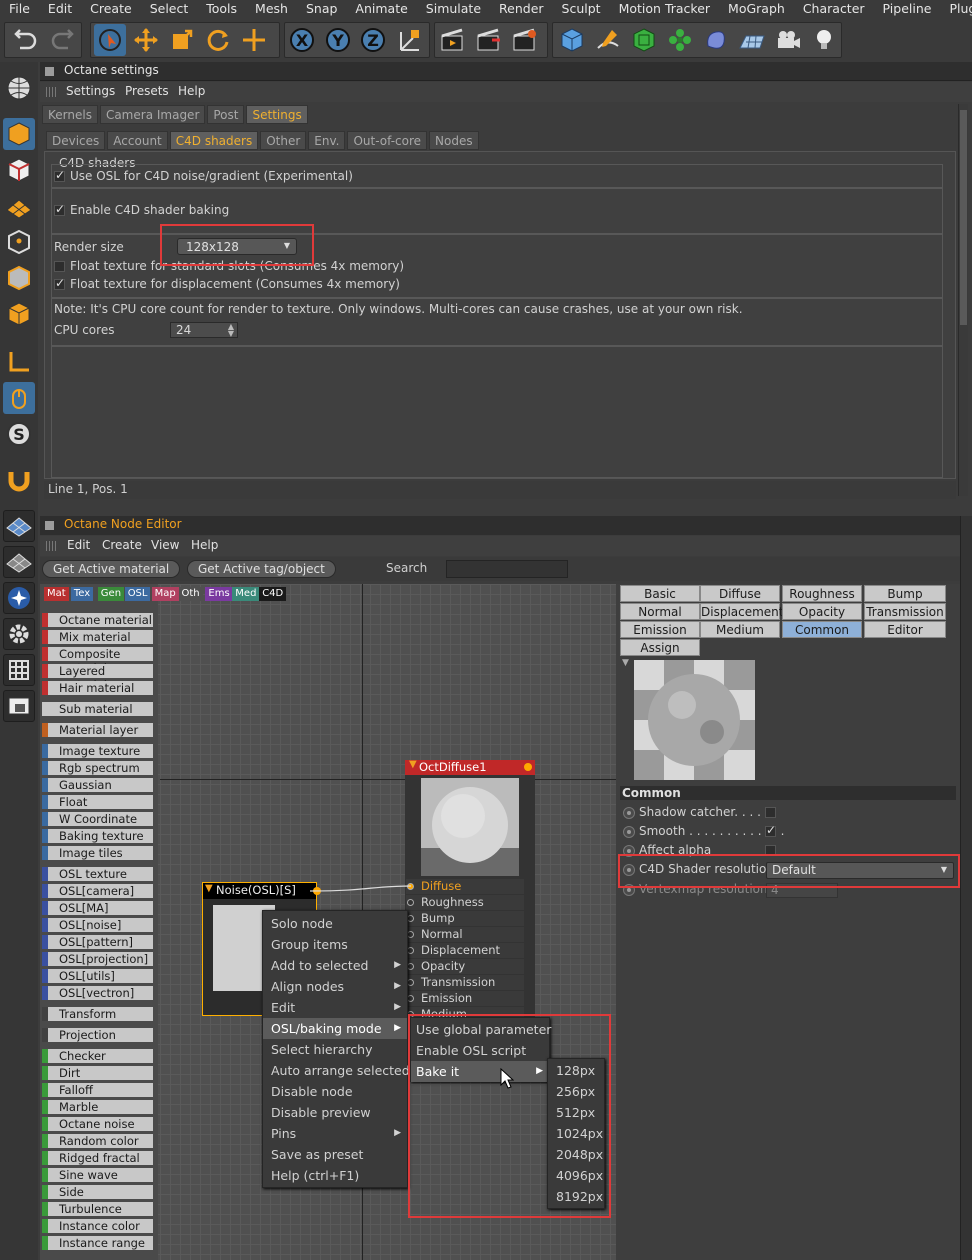 This screenshot has width=972, height=1260. I want to click on cpu-cores-field: 24 ▲ ▼, so click(204, 330).